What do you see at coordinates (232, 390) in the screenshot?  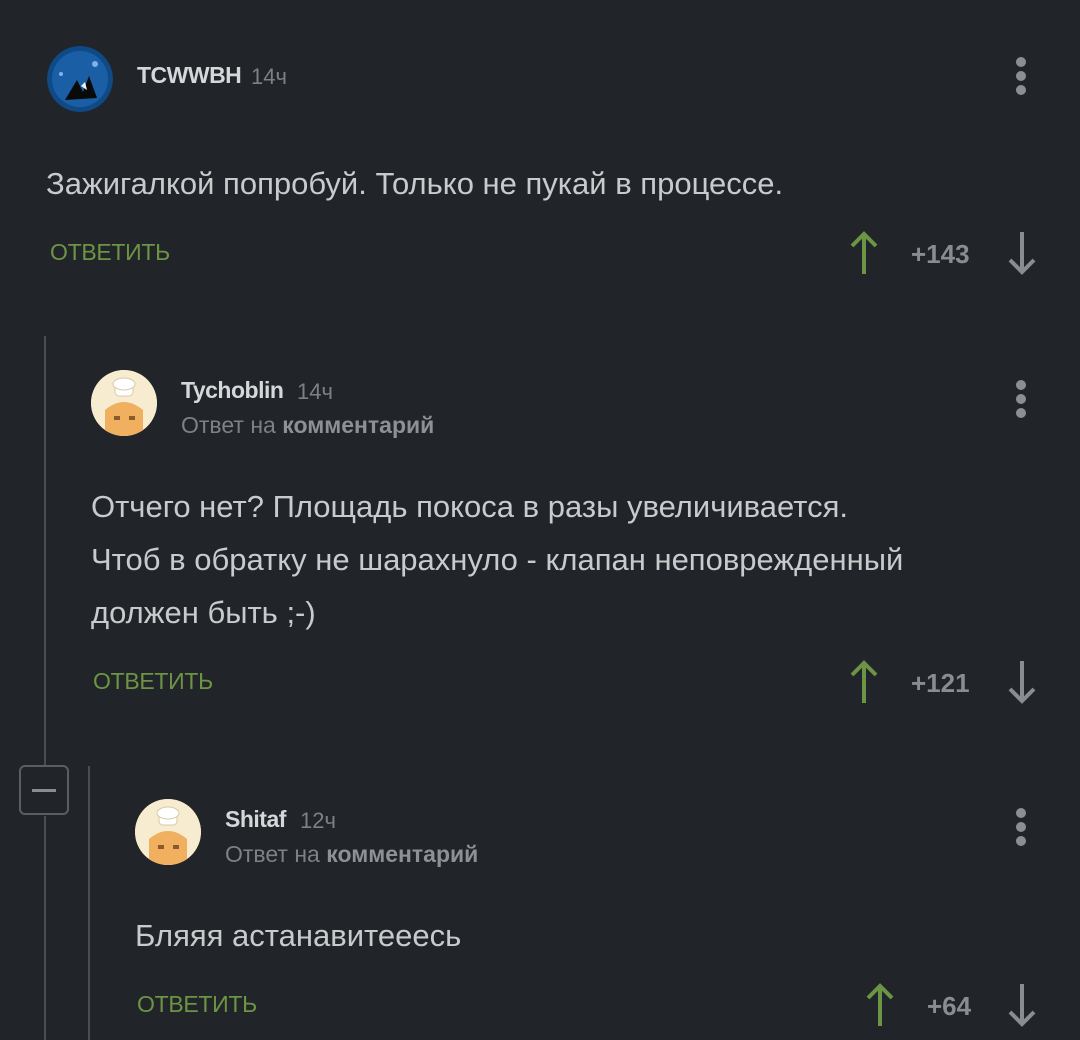 I see `username: Tychoblin` at bounding box center [232, 390].